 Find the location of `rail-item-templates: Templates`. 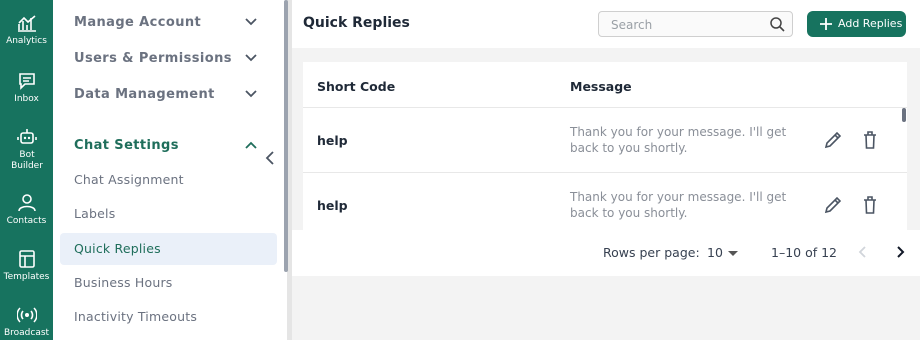

rail-item-templates: Templates is located at coordinates (26, 266).